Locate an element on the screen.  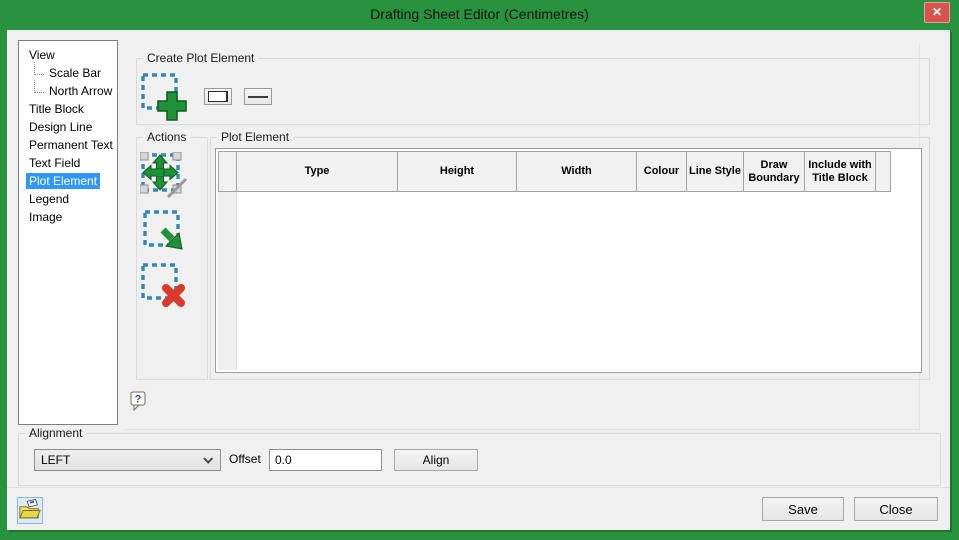
actions-group: Actions is located at coordinates (172, 255).